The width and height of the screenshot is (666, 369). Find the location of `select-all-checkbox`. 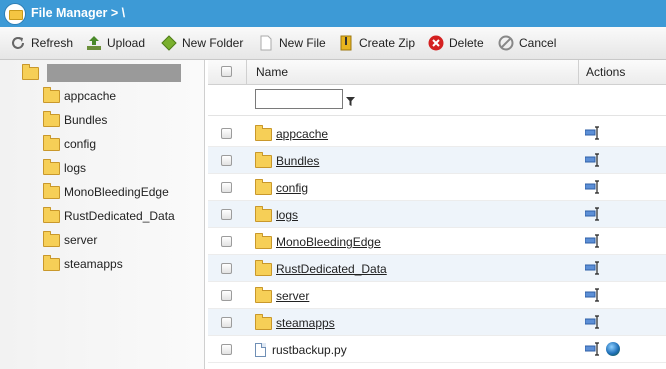

select-all-checkbox is located at coordinates (226, 72).